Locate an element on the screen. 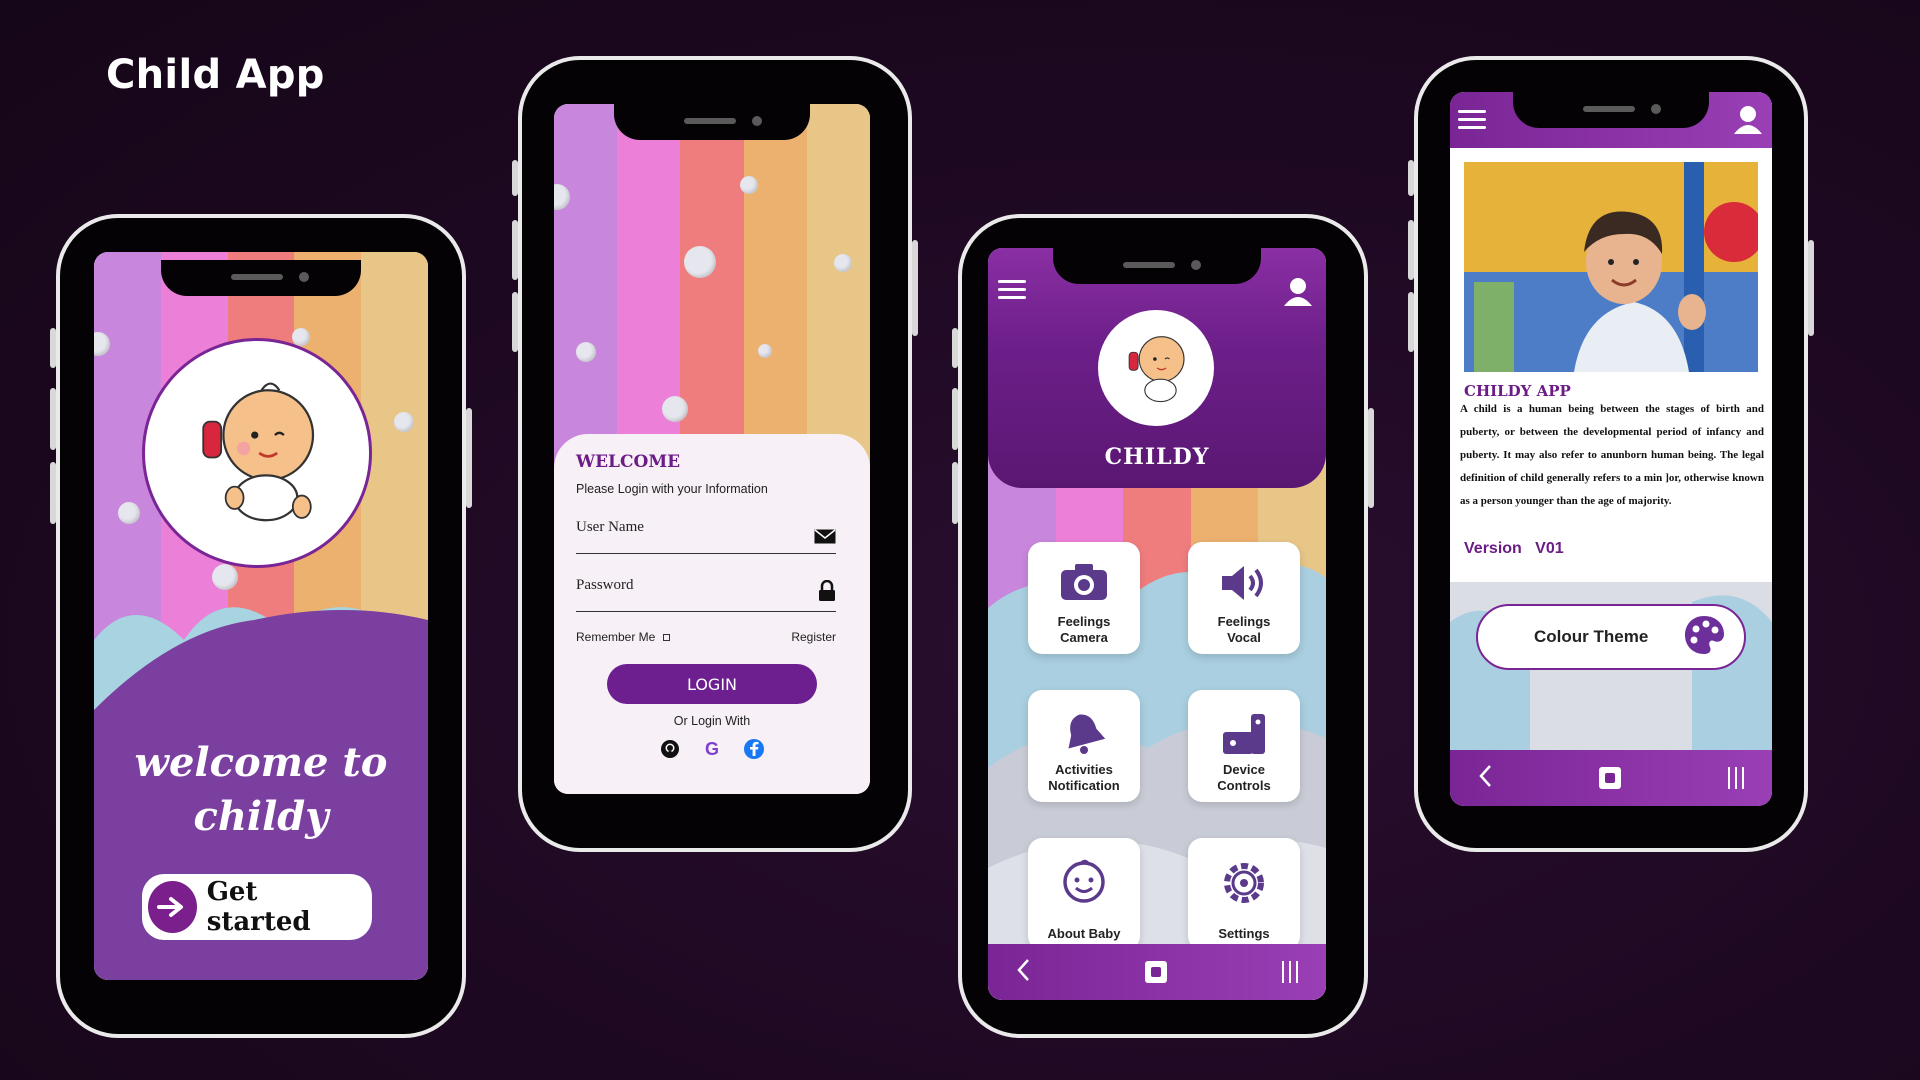 Image resolution: width=1920 pixels, height=1080 pixels. tile-label: About Baby is located at coordinates (1084, 933).